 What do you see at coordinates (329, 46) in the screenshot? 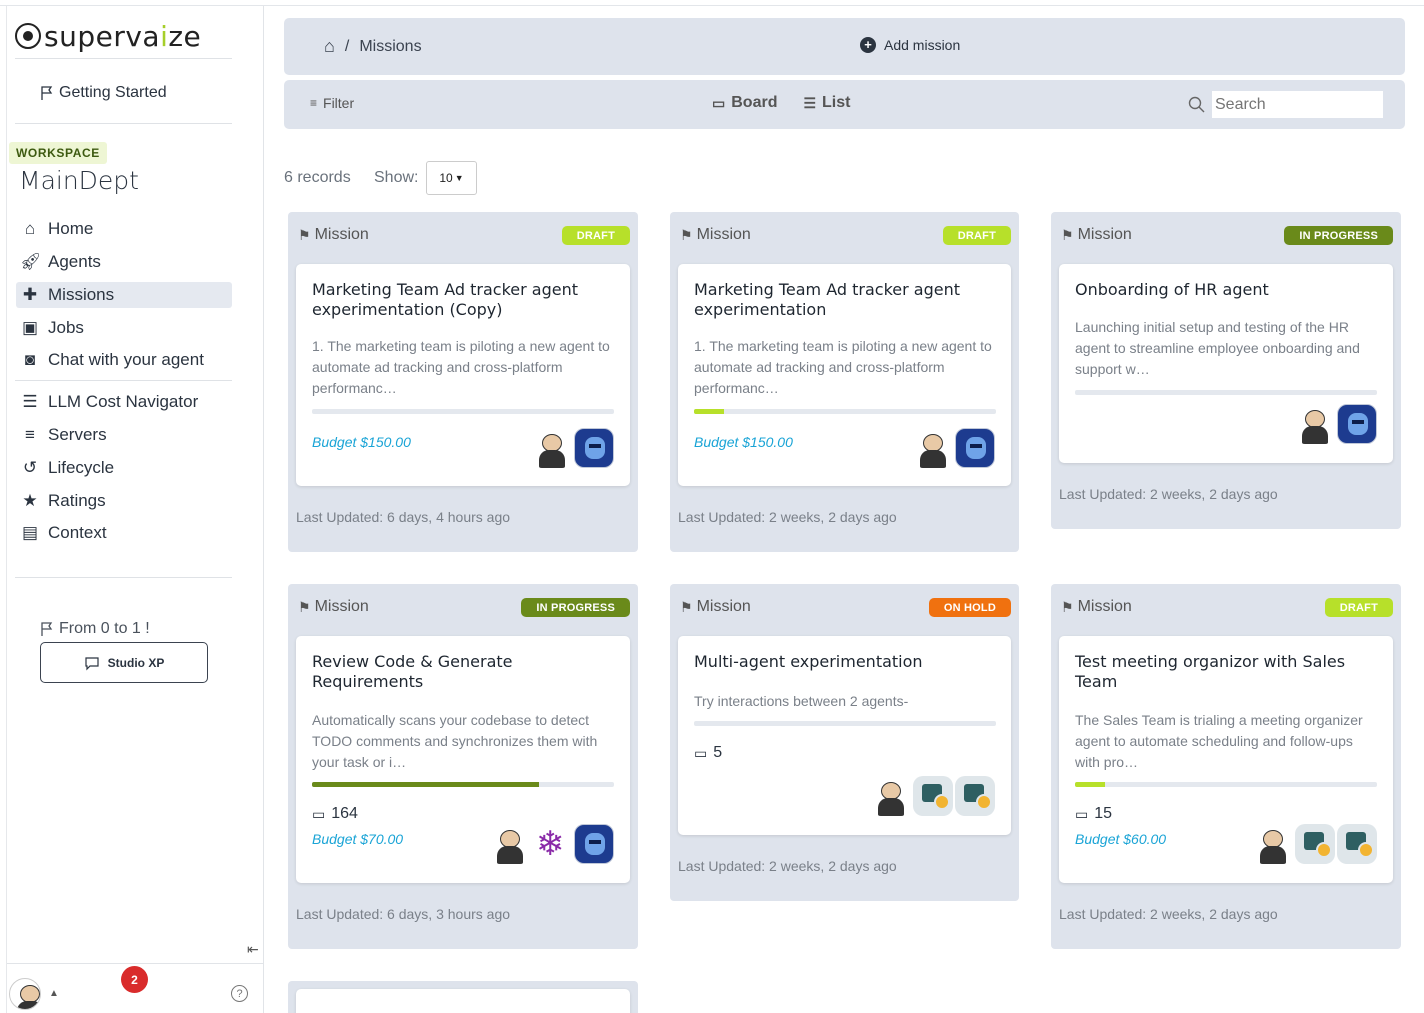
I see `home-icon: ⌂` at bounding box center [329, 46].